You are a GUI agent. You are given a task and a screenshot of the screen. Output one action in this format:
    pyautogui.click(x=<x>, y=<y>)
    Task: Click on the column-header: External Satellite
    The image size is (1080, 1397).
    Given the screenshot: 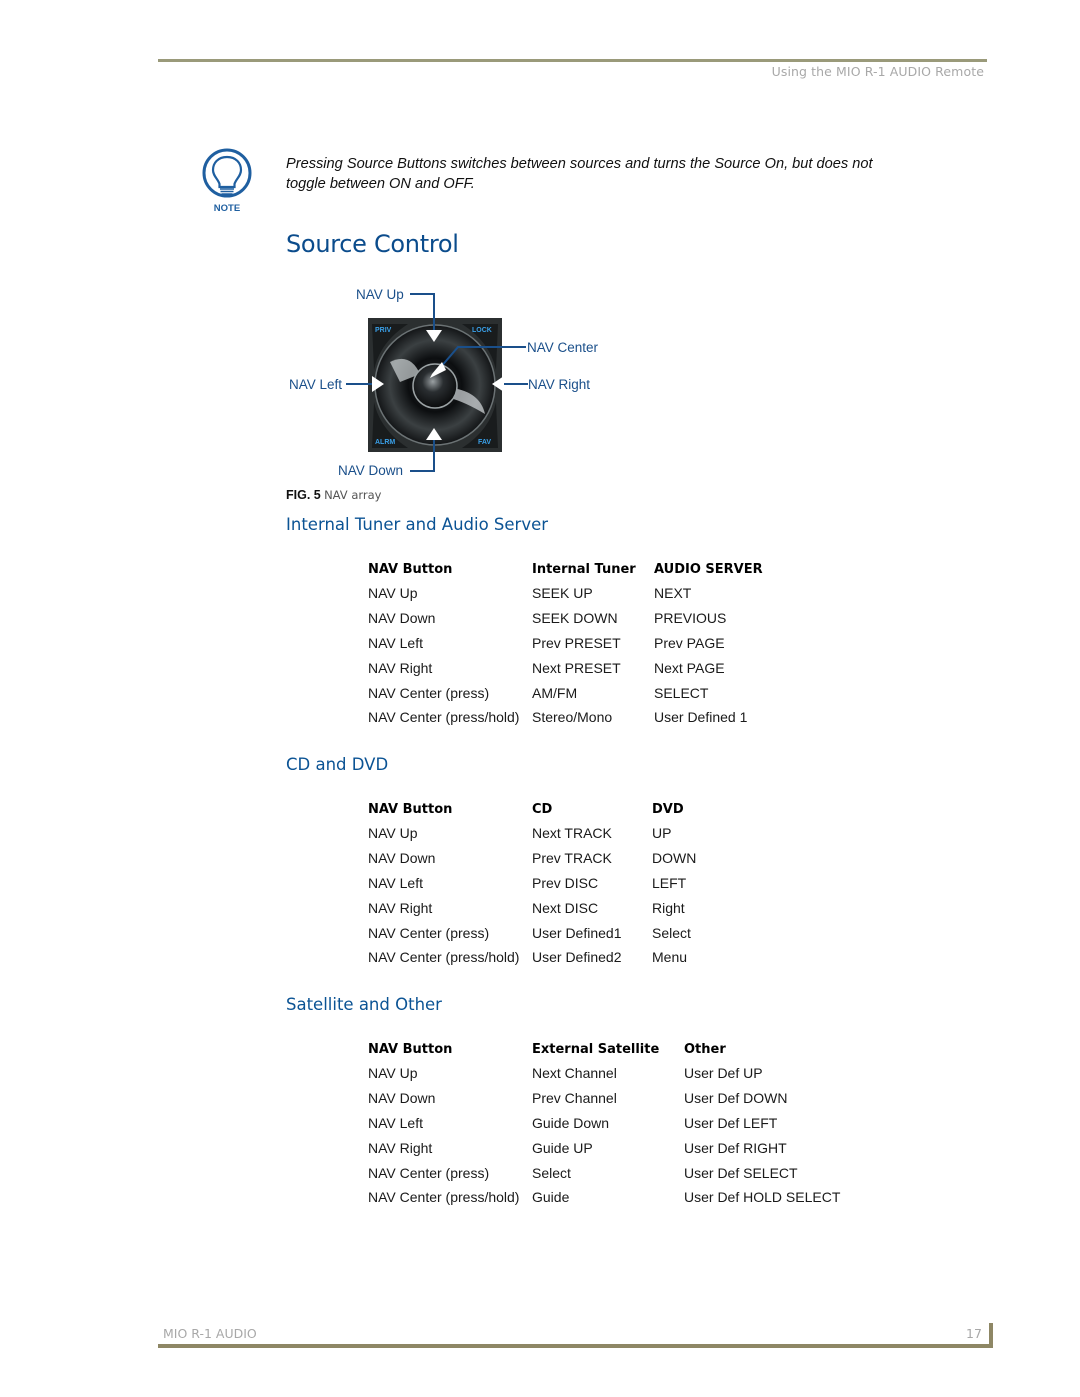 What is the action you would take?
    pyautogui.click(x=596, y=1049)
    